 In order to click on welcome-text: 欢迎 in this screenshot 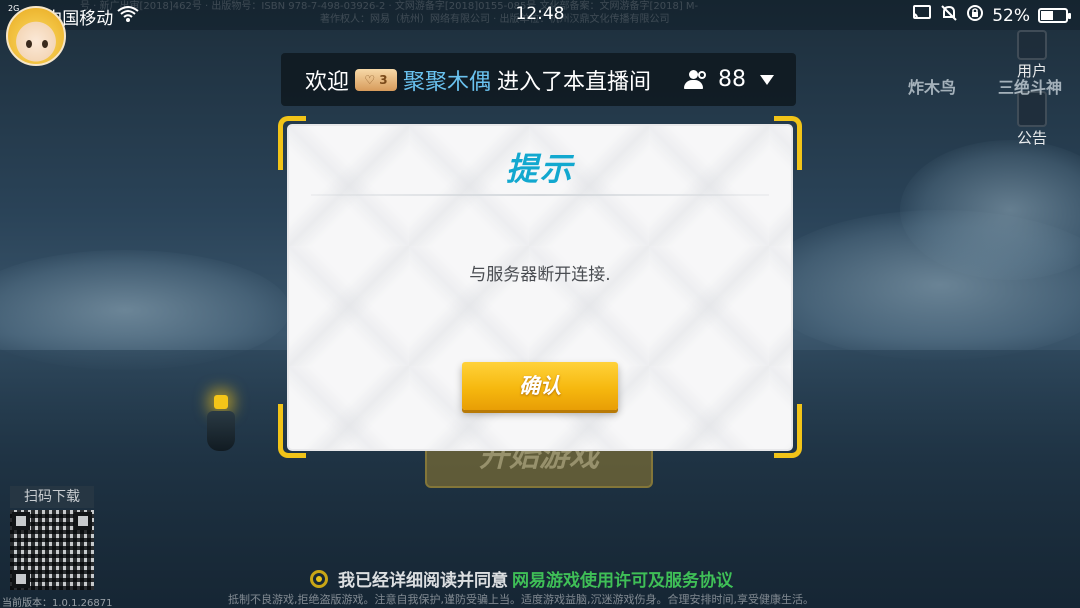, I will do `click(327, 82)`.